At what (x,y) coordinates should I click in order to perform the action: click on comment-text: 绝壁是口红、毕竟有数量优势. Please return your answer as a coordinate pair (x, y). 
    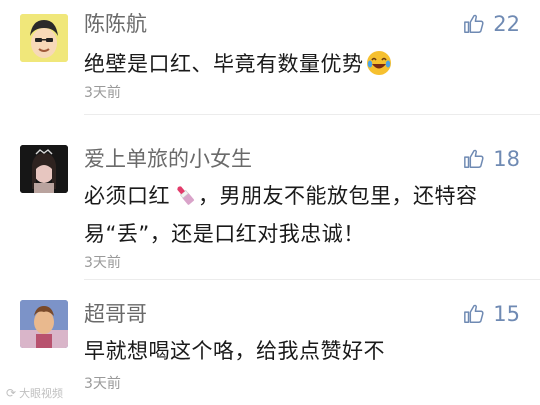
    Looking at the image, I should click on (297, 64).